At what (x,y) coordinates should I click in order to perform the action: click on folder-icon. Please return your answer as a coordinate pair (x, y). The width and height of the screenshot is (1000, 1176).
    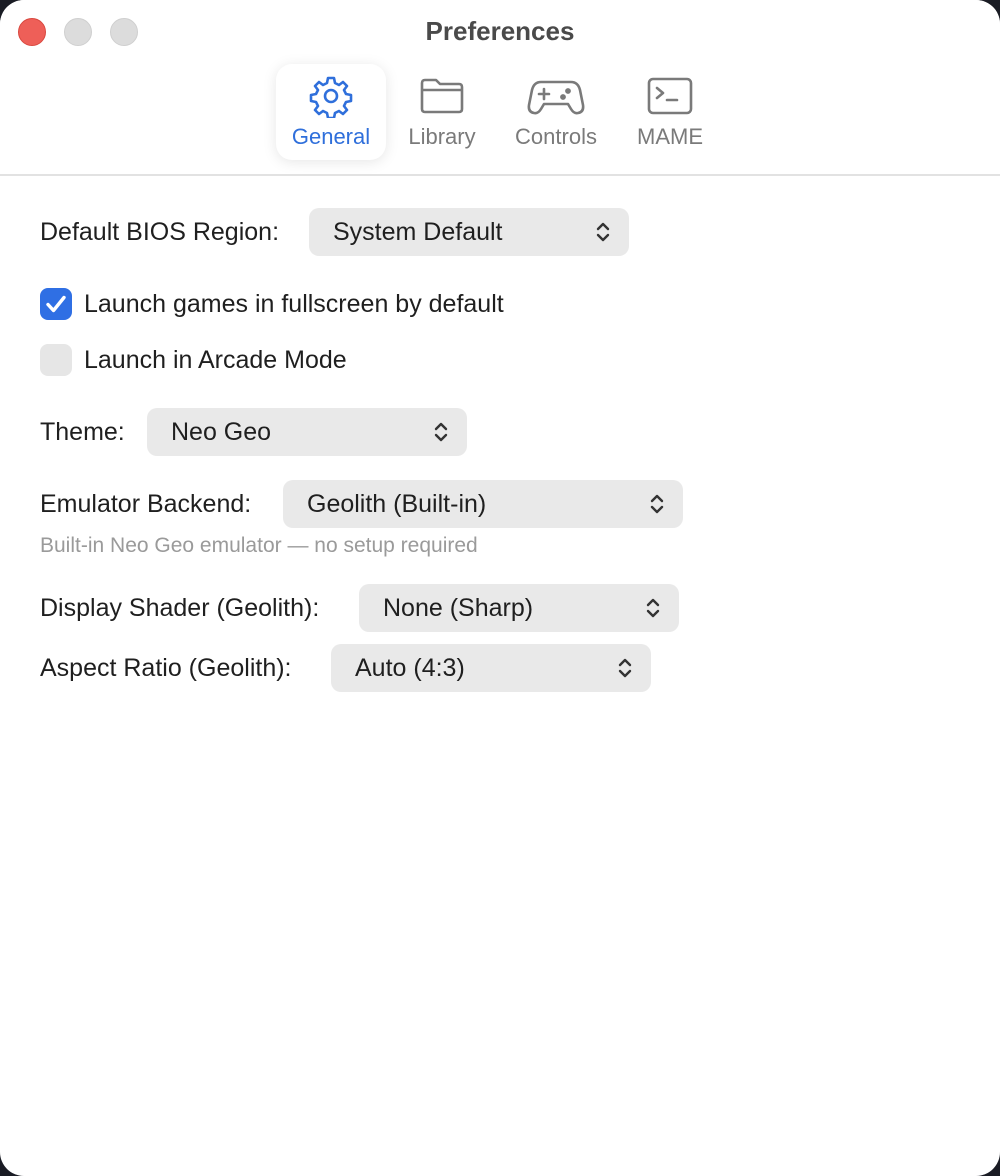
    Looking at the image, I should click on (442, 96).